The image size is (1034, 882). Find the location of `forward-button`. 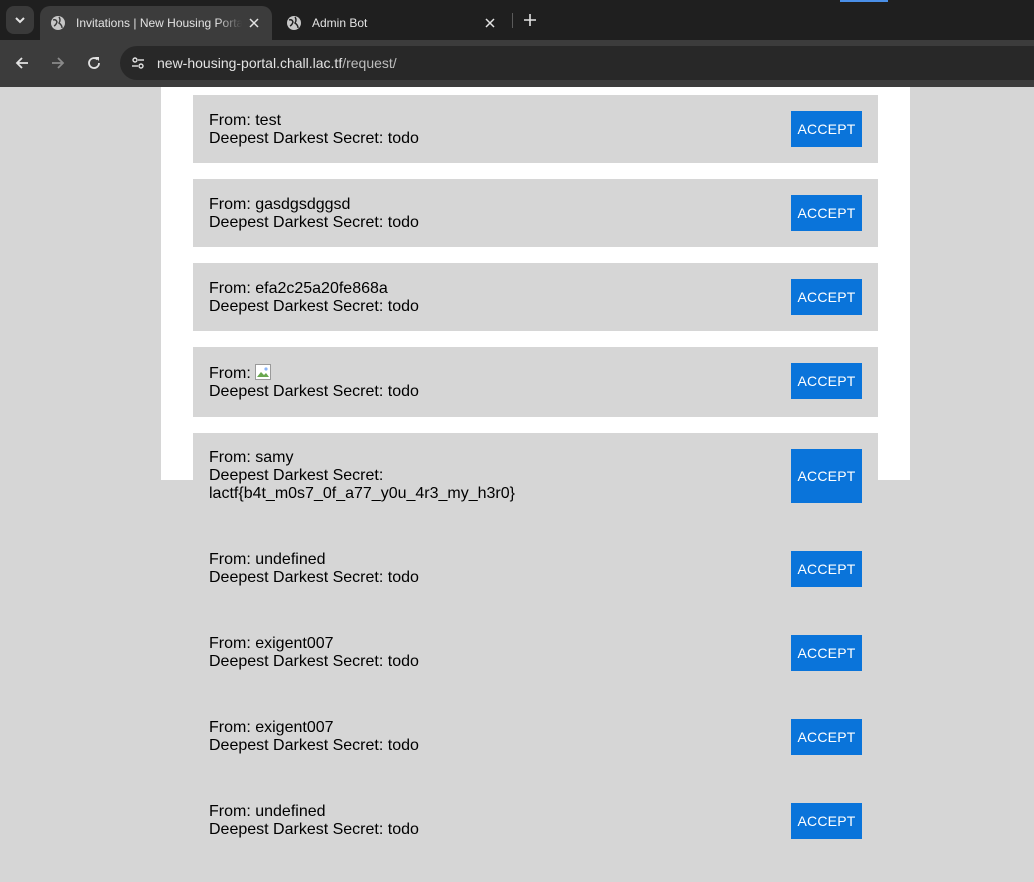

forward-button is located at coordinates (58, 63).